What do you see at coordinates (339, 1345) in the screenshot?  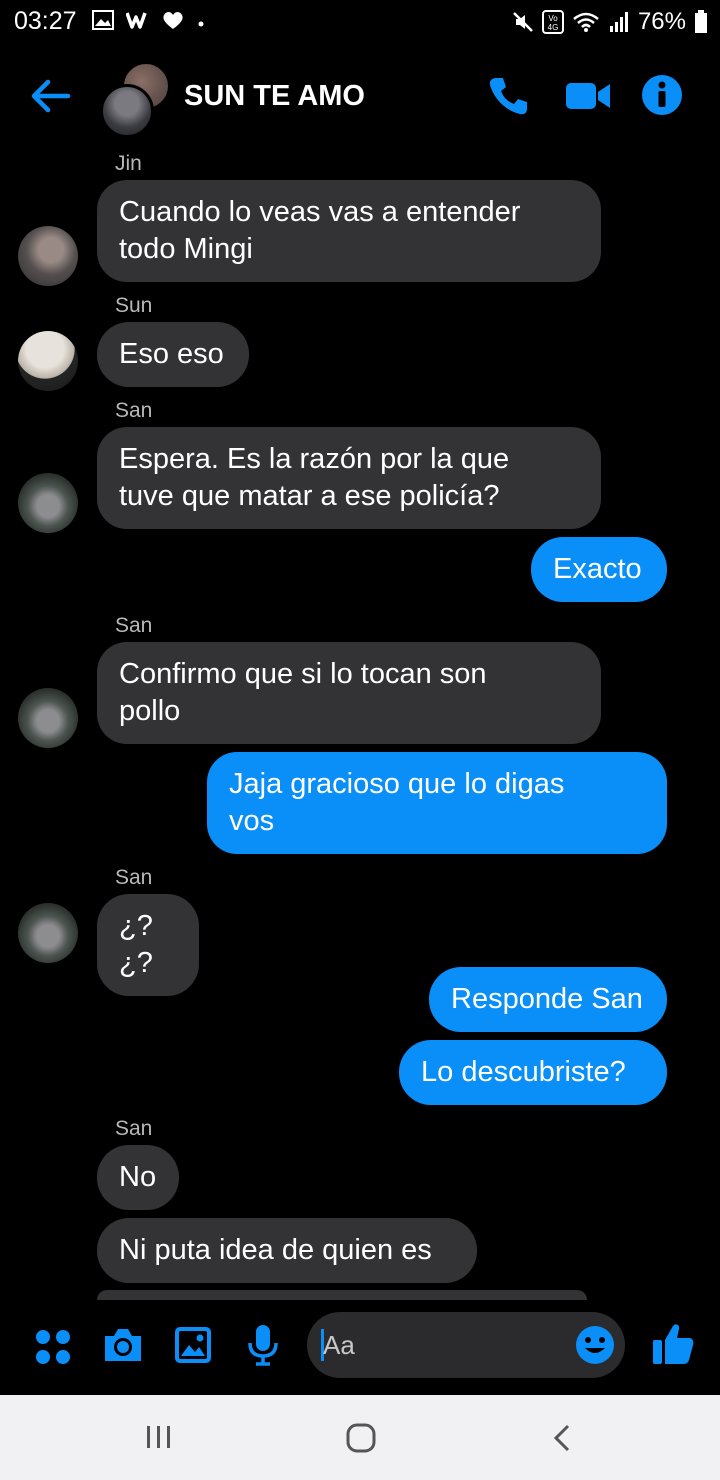 I see `message-input-placeholder: Aa` at bounding box center [339, 1345].